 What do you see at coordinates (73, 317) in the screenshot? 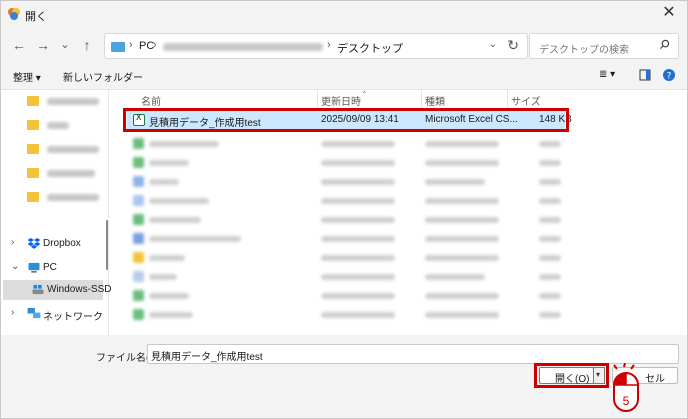
I see `sidebar-item-label: ネットワーク` at bounding box center [73, 317].